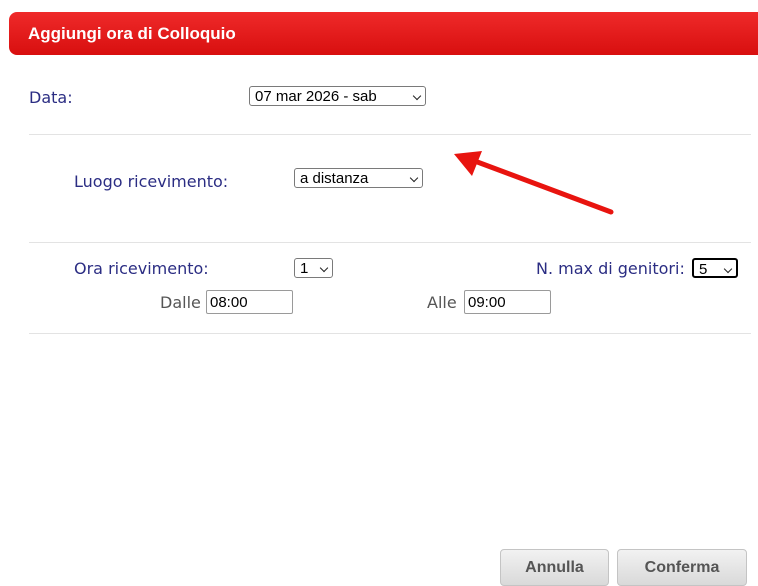 This screenshot has height=586, width=758. I want to click on date-select: 07 mar 2026 - sab, so click(337, 96).